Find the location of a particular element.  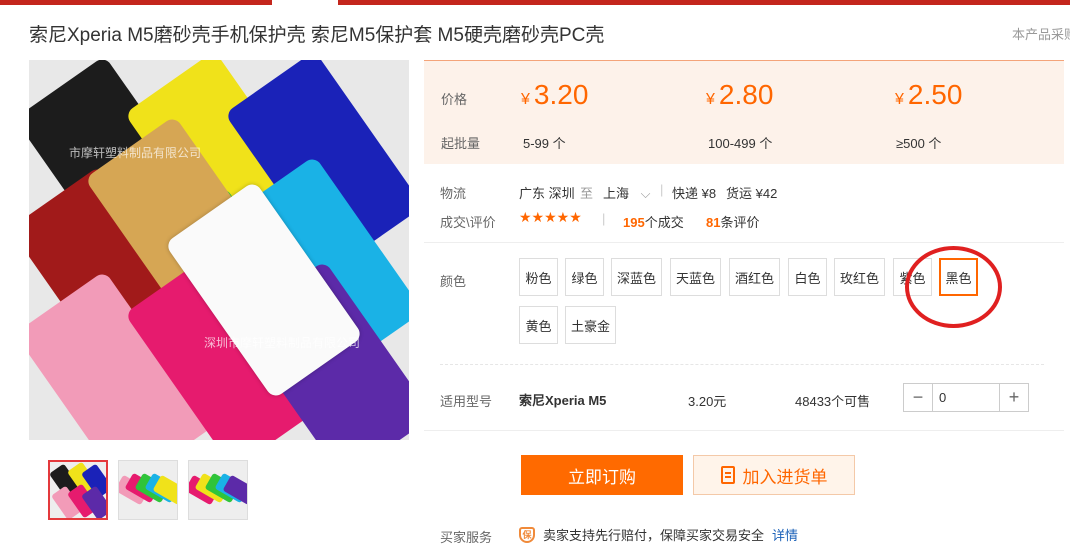

review-count-number: 81 is located at coordinates (713, 222).